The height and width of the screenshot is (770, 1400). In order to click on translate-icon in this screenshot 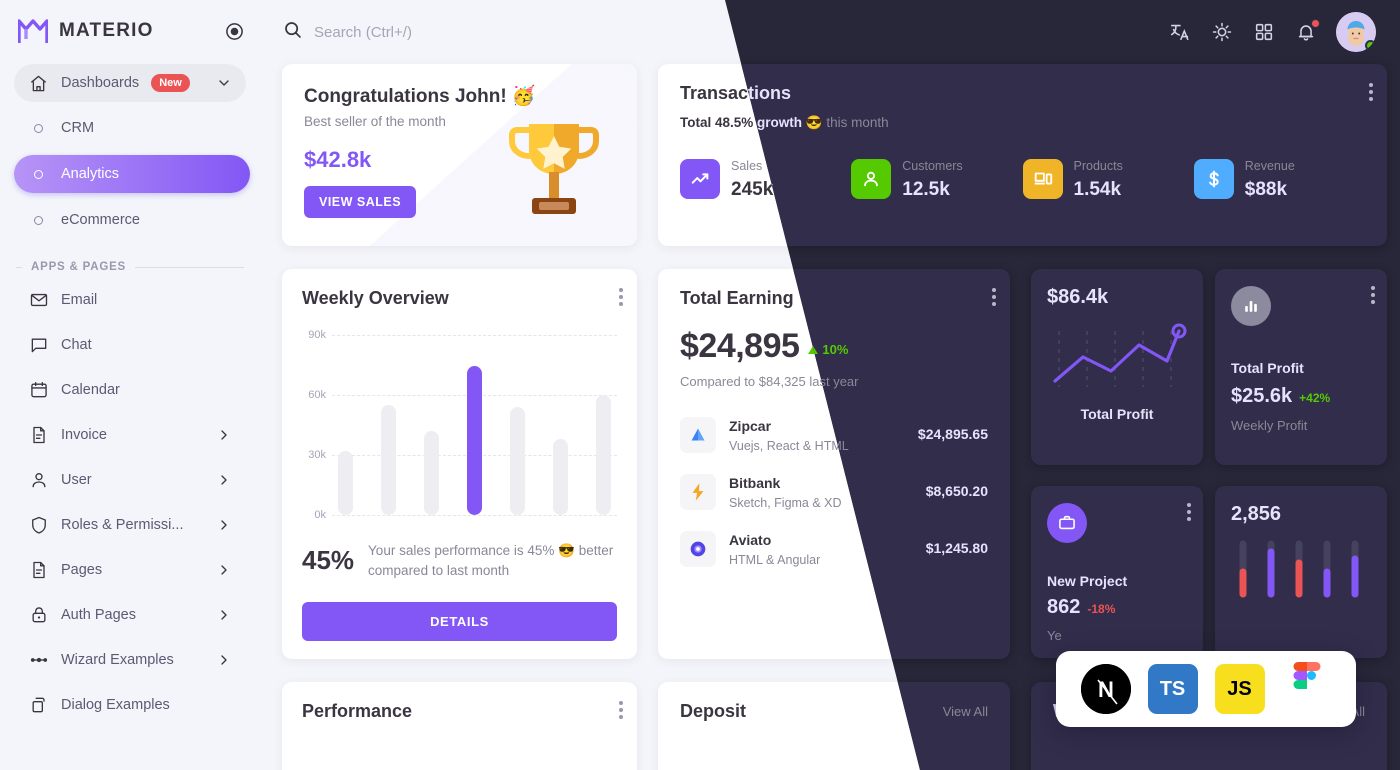, I will do `click(1180, 32)`.